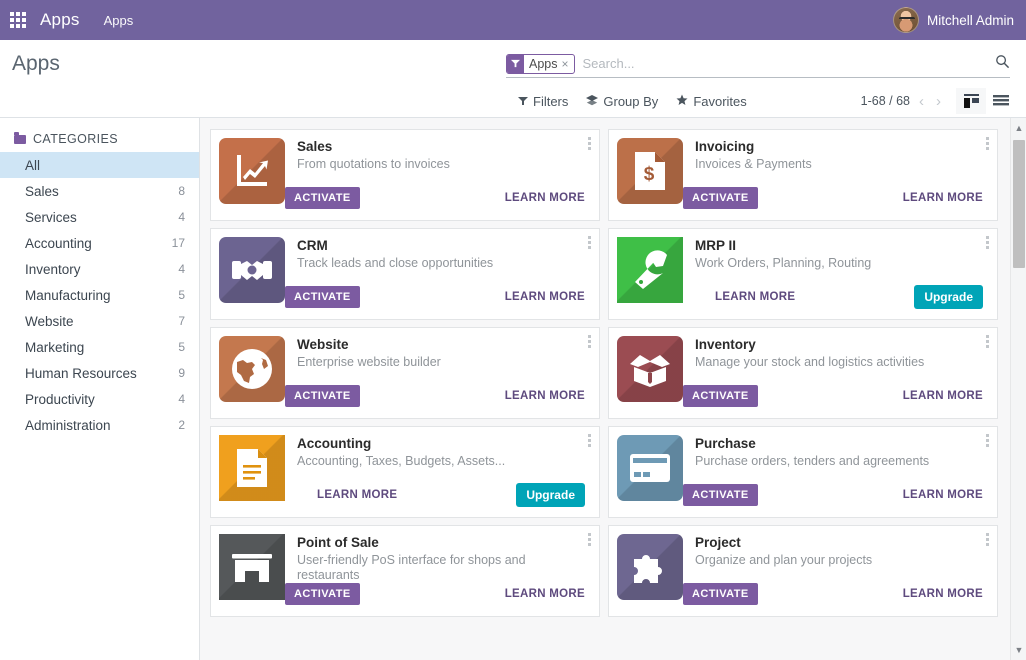 The width and height of the screenshot is (1026, 660). I want to click on search-facet-apps: Apps ×, so click(540, 63).